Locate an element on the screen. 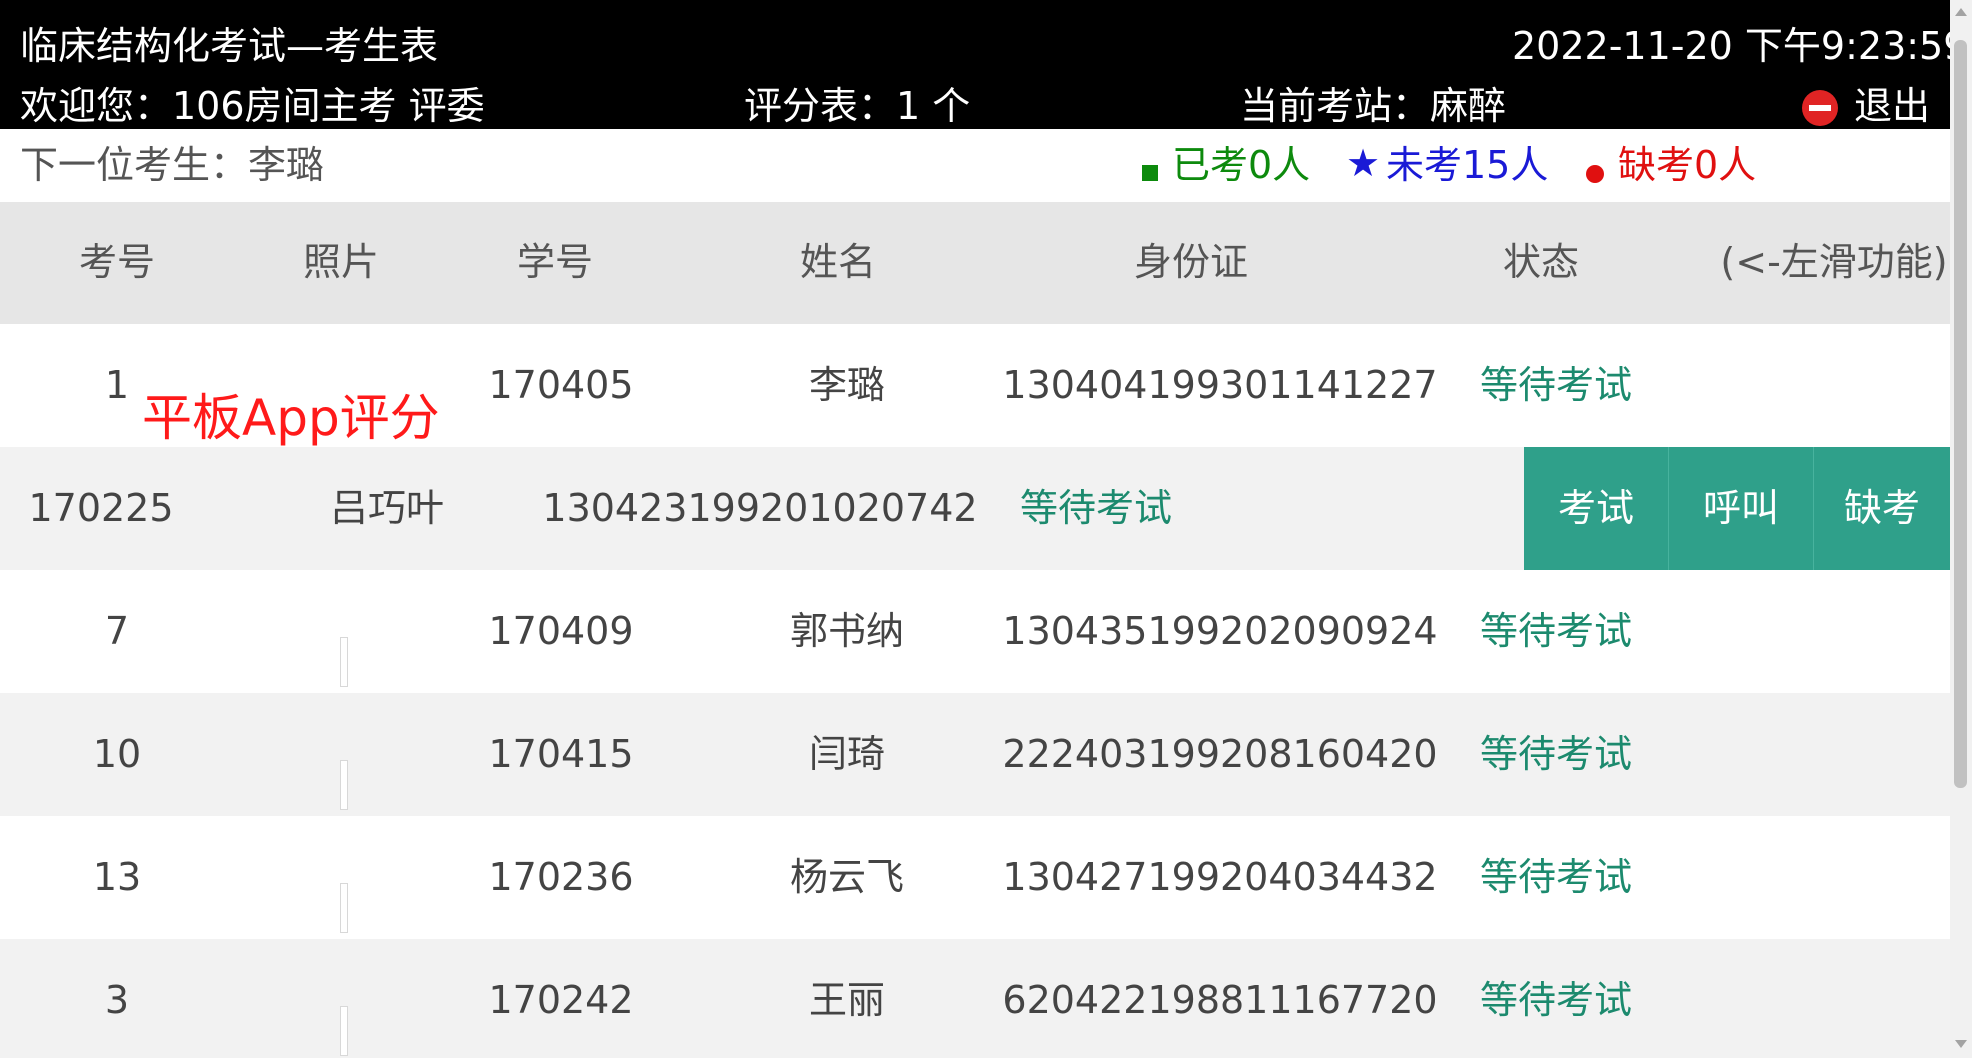 The image size is (1972, 1058). square-icon is located at coordinates (1150, 173).